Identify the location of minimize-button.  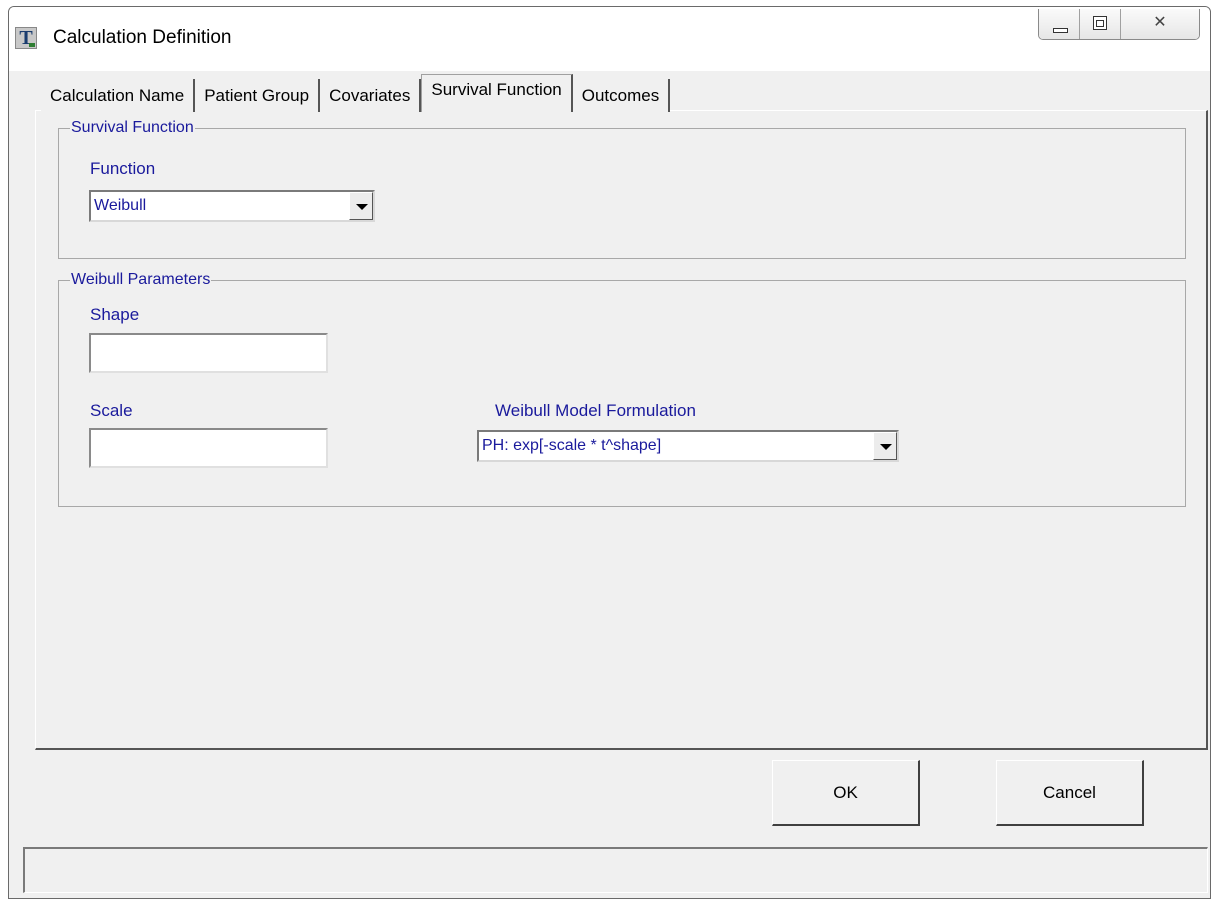
(1059, 24).